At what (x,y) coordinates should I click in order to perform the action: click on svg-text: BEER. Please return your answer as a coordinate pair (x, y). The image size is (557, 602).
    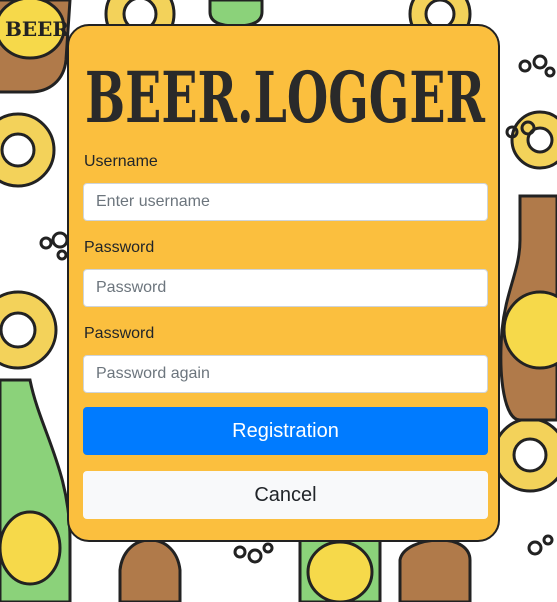
    Looking at the image, I should click on (37, 29).